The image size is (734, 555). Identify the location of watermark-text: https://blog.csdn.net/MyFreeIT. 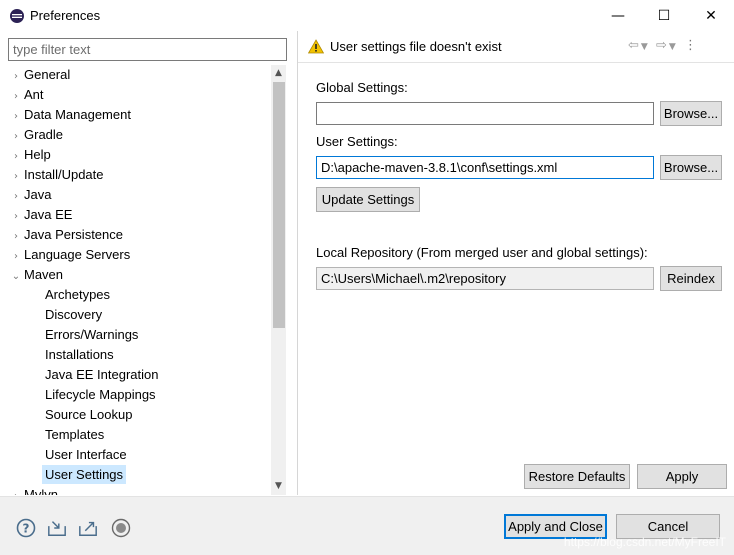
(644, 542).